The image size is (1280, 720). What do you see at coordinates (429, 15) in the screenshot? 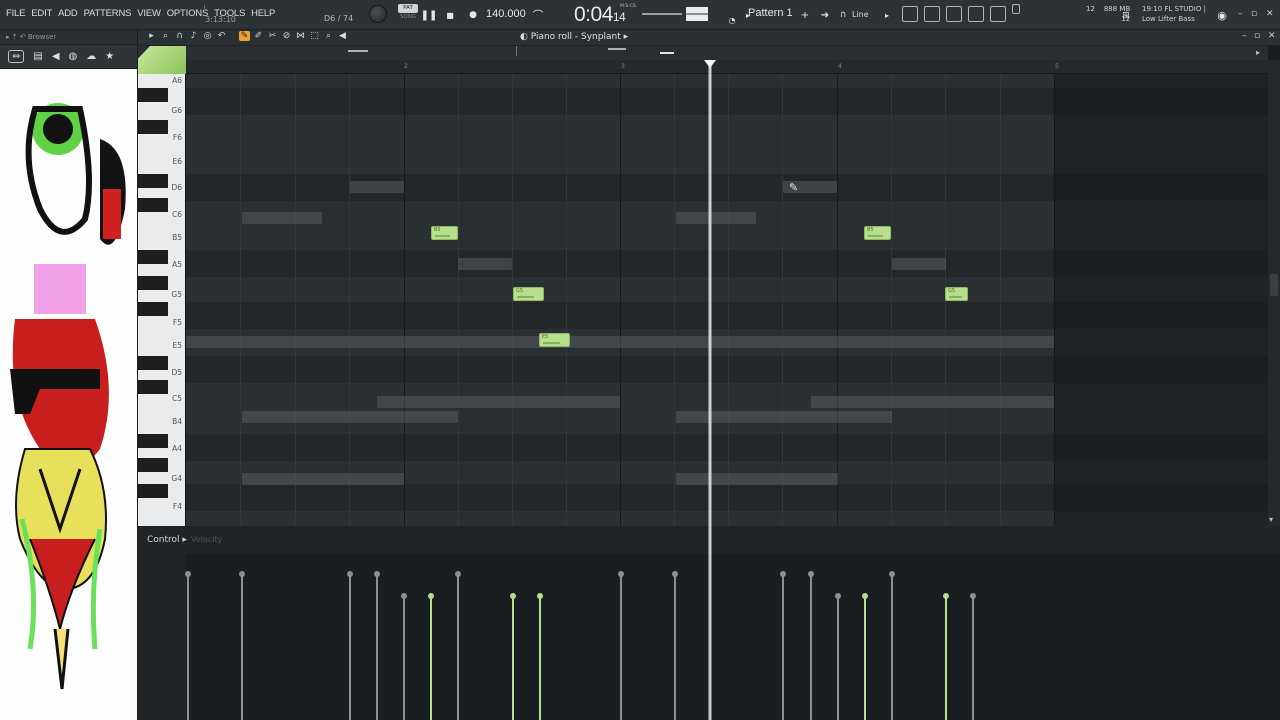
I see `pause-icon: ❚❚` at bounding box center [429, 15].